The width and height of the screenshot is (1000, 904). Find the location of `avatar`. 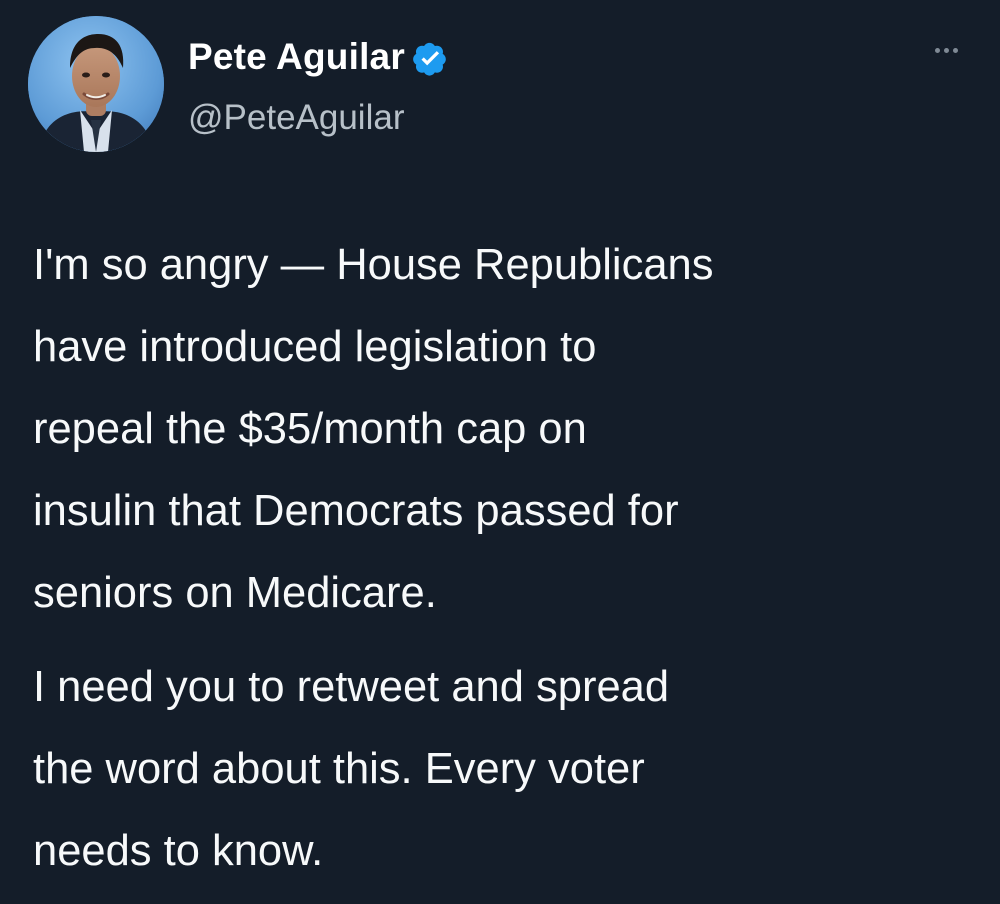

avatar is located at coordinates (96, 84).